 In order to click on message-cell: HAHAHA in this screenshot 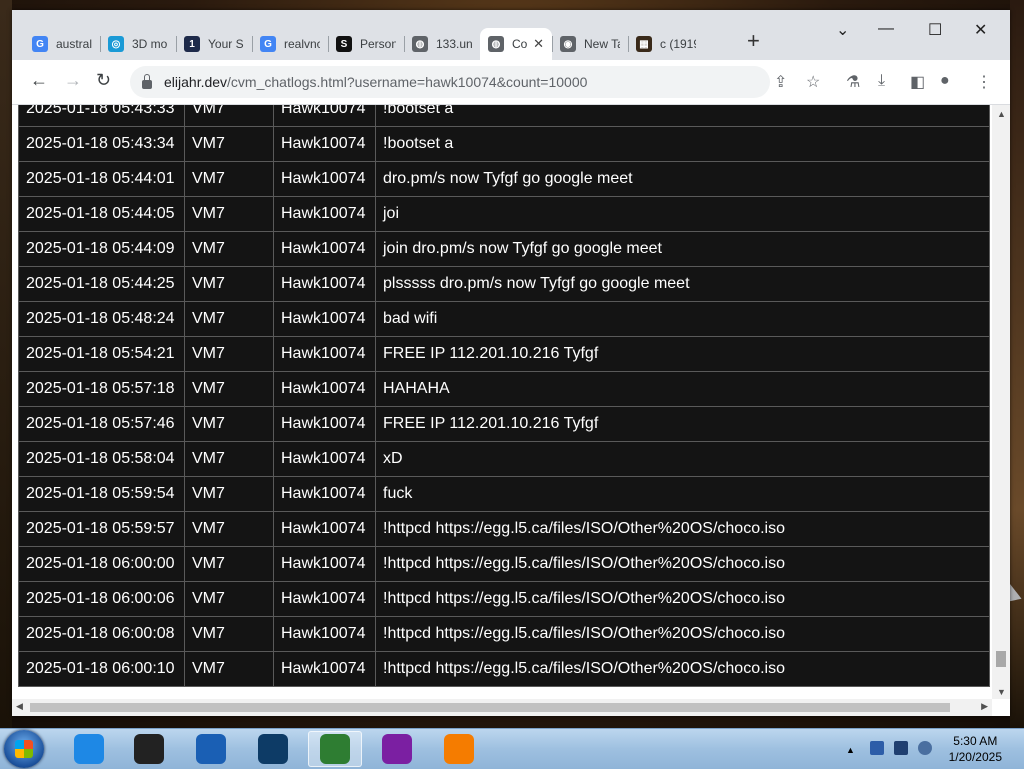, I will do `click(682, 389)`.